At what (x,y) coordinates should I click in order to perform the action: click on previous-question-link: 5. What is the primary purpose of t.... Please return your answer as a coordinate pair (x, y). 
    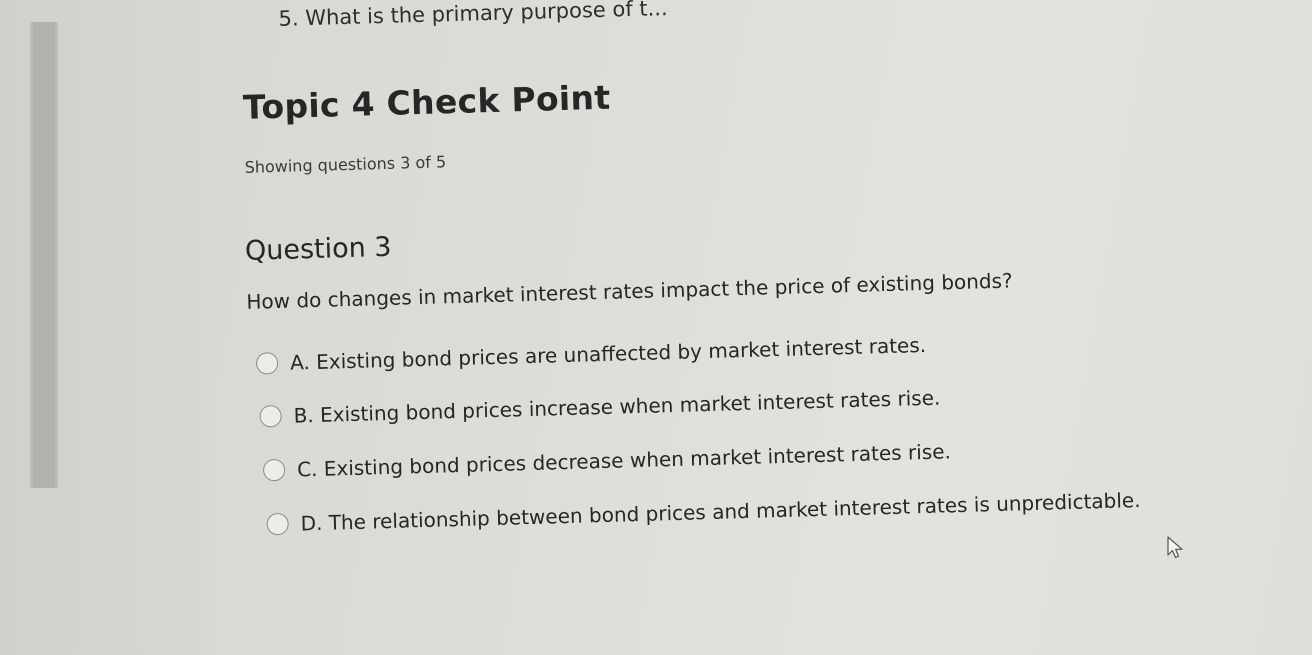
    Looking at the image, I should click on (473, 15).